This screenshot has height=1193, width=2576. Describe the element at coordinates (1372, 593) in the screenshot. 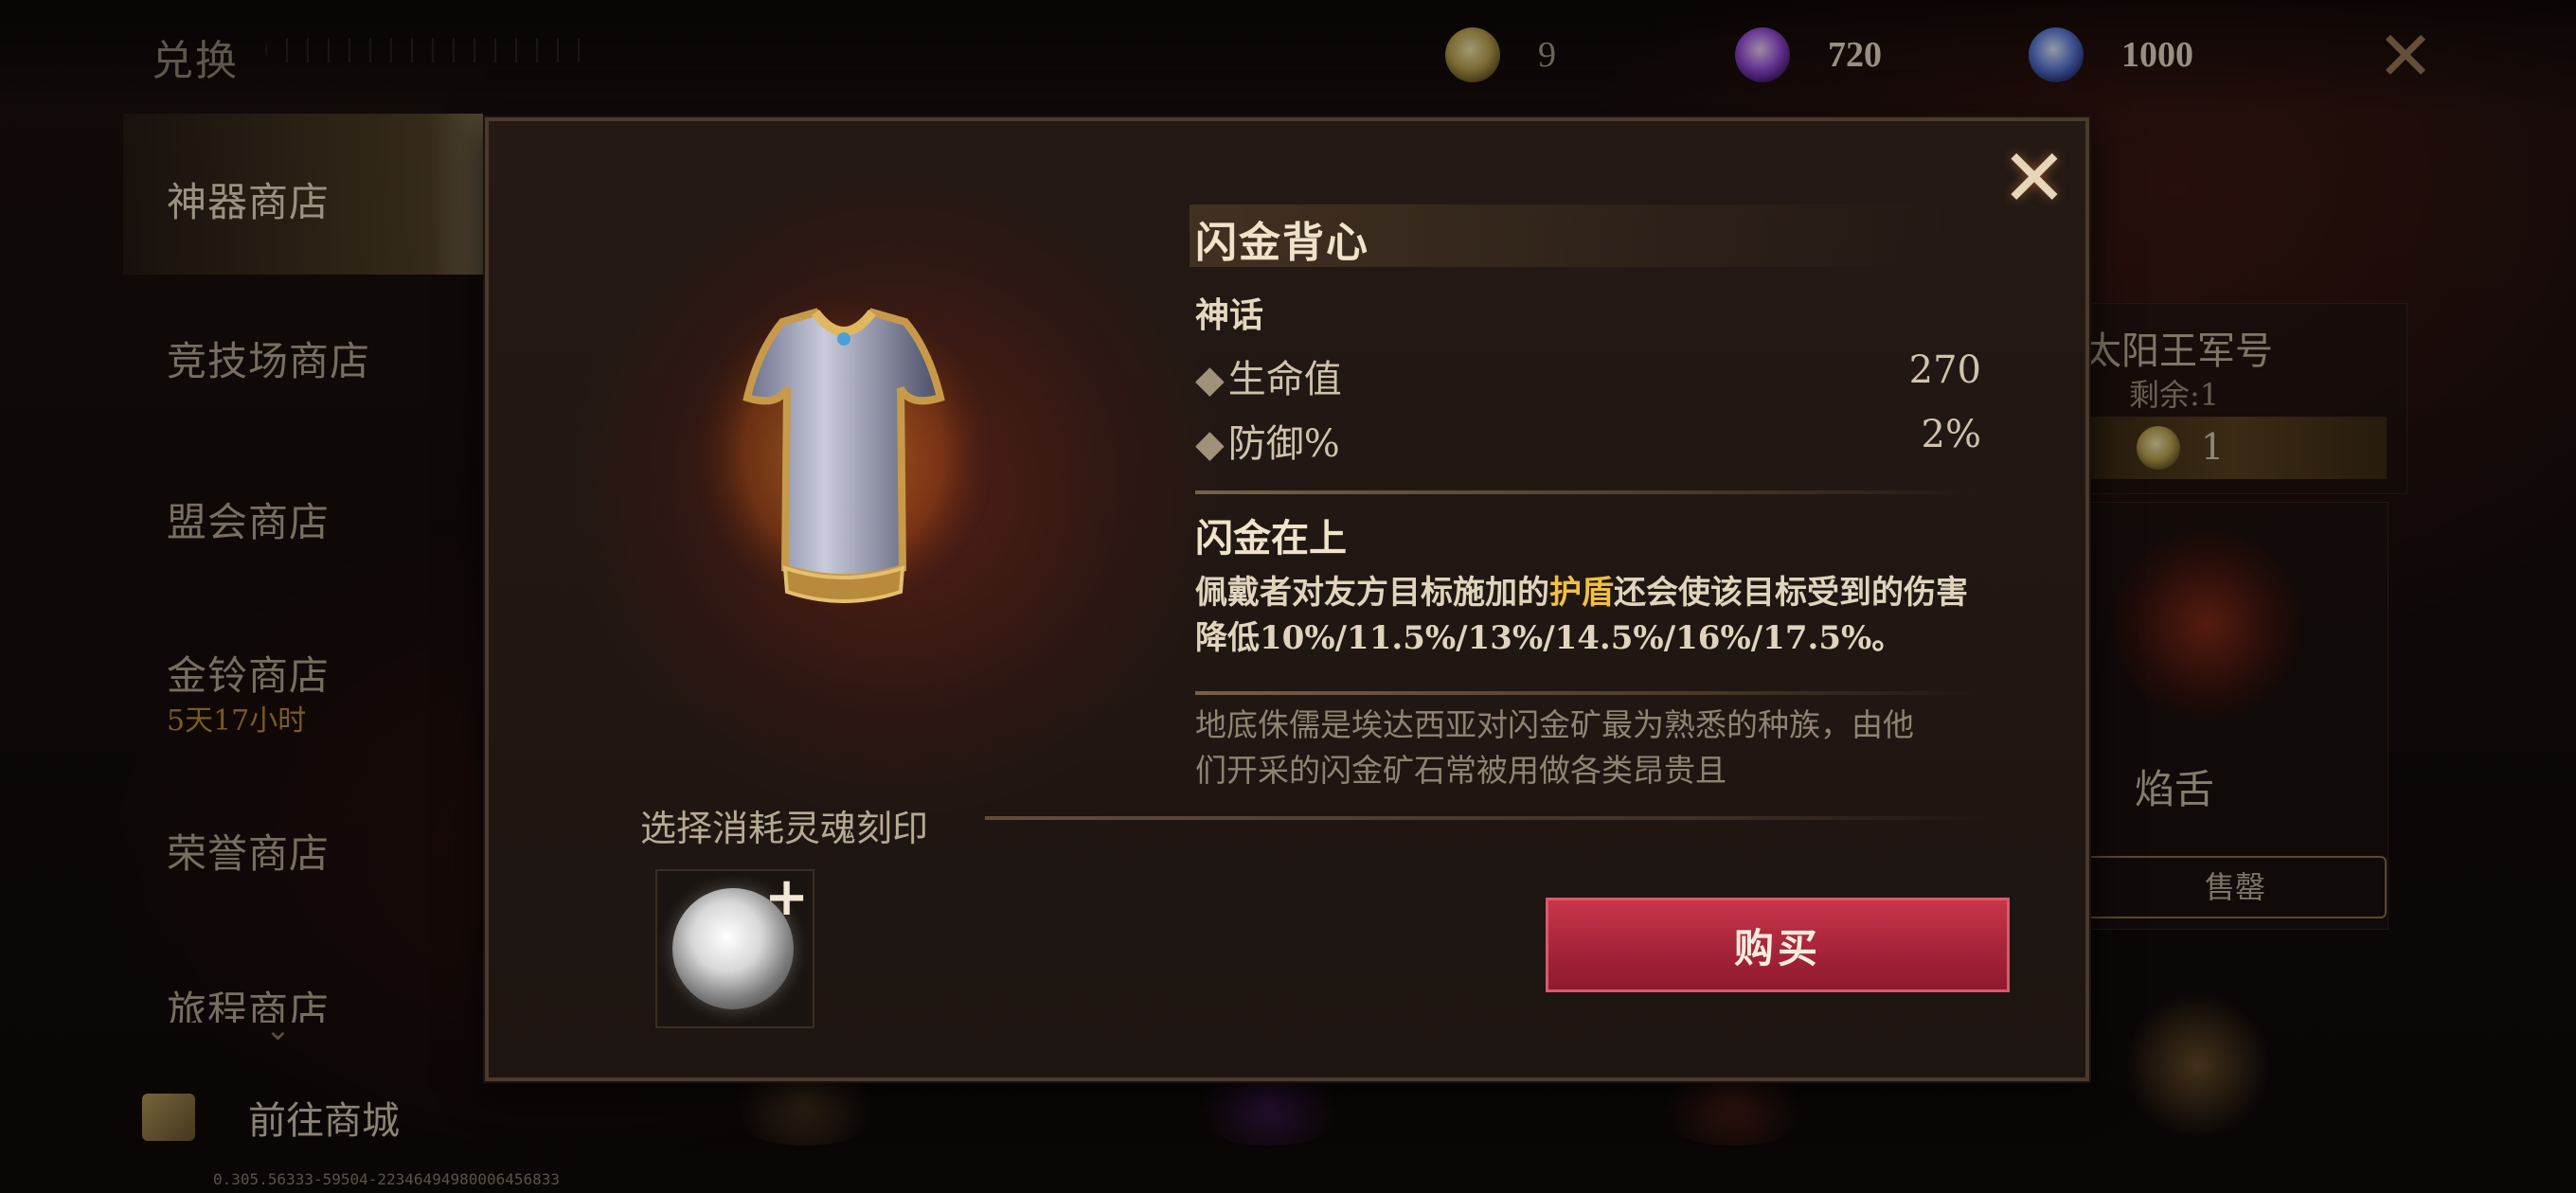

I see `skill-desc-pre: 佩戴者对友方目标施加的` at that location.